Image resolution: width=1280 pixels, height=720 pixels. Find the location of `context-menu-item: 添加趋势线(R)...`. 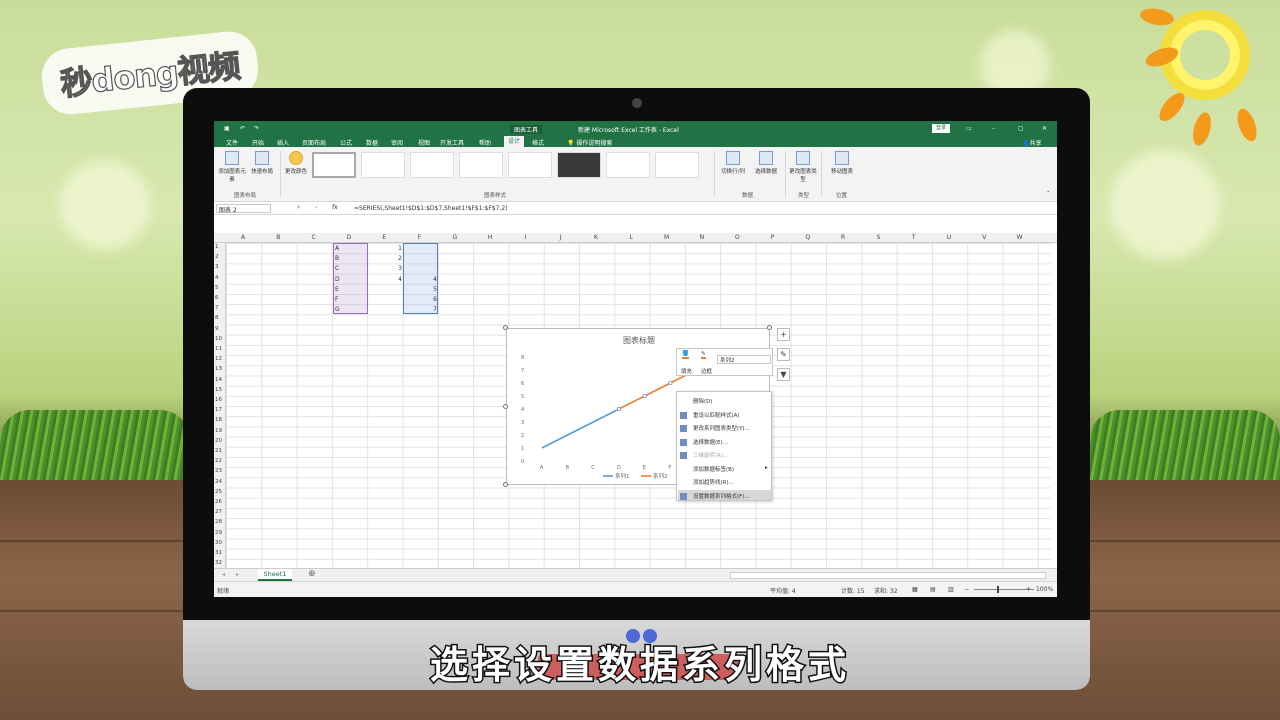

context-menu-item: 添加趋势线(R)... is located at coordinates (713, 482).